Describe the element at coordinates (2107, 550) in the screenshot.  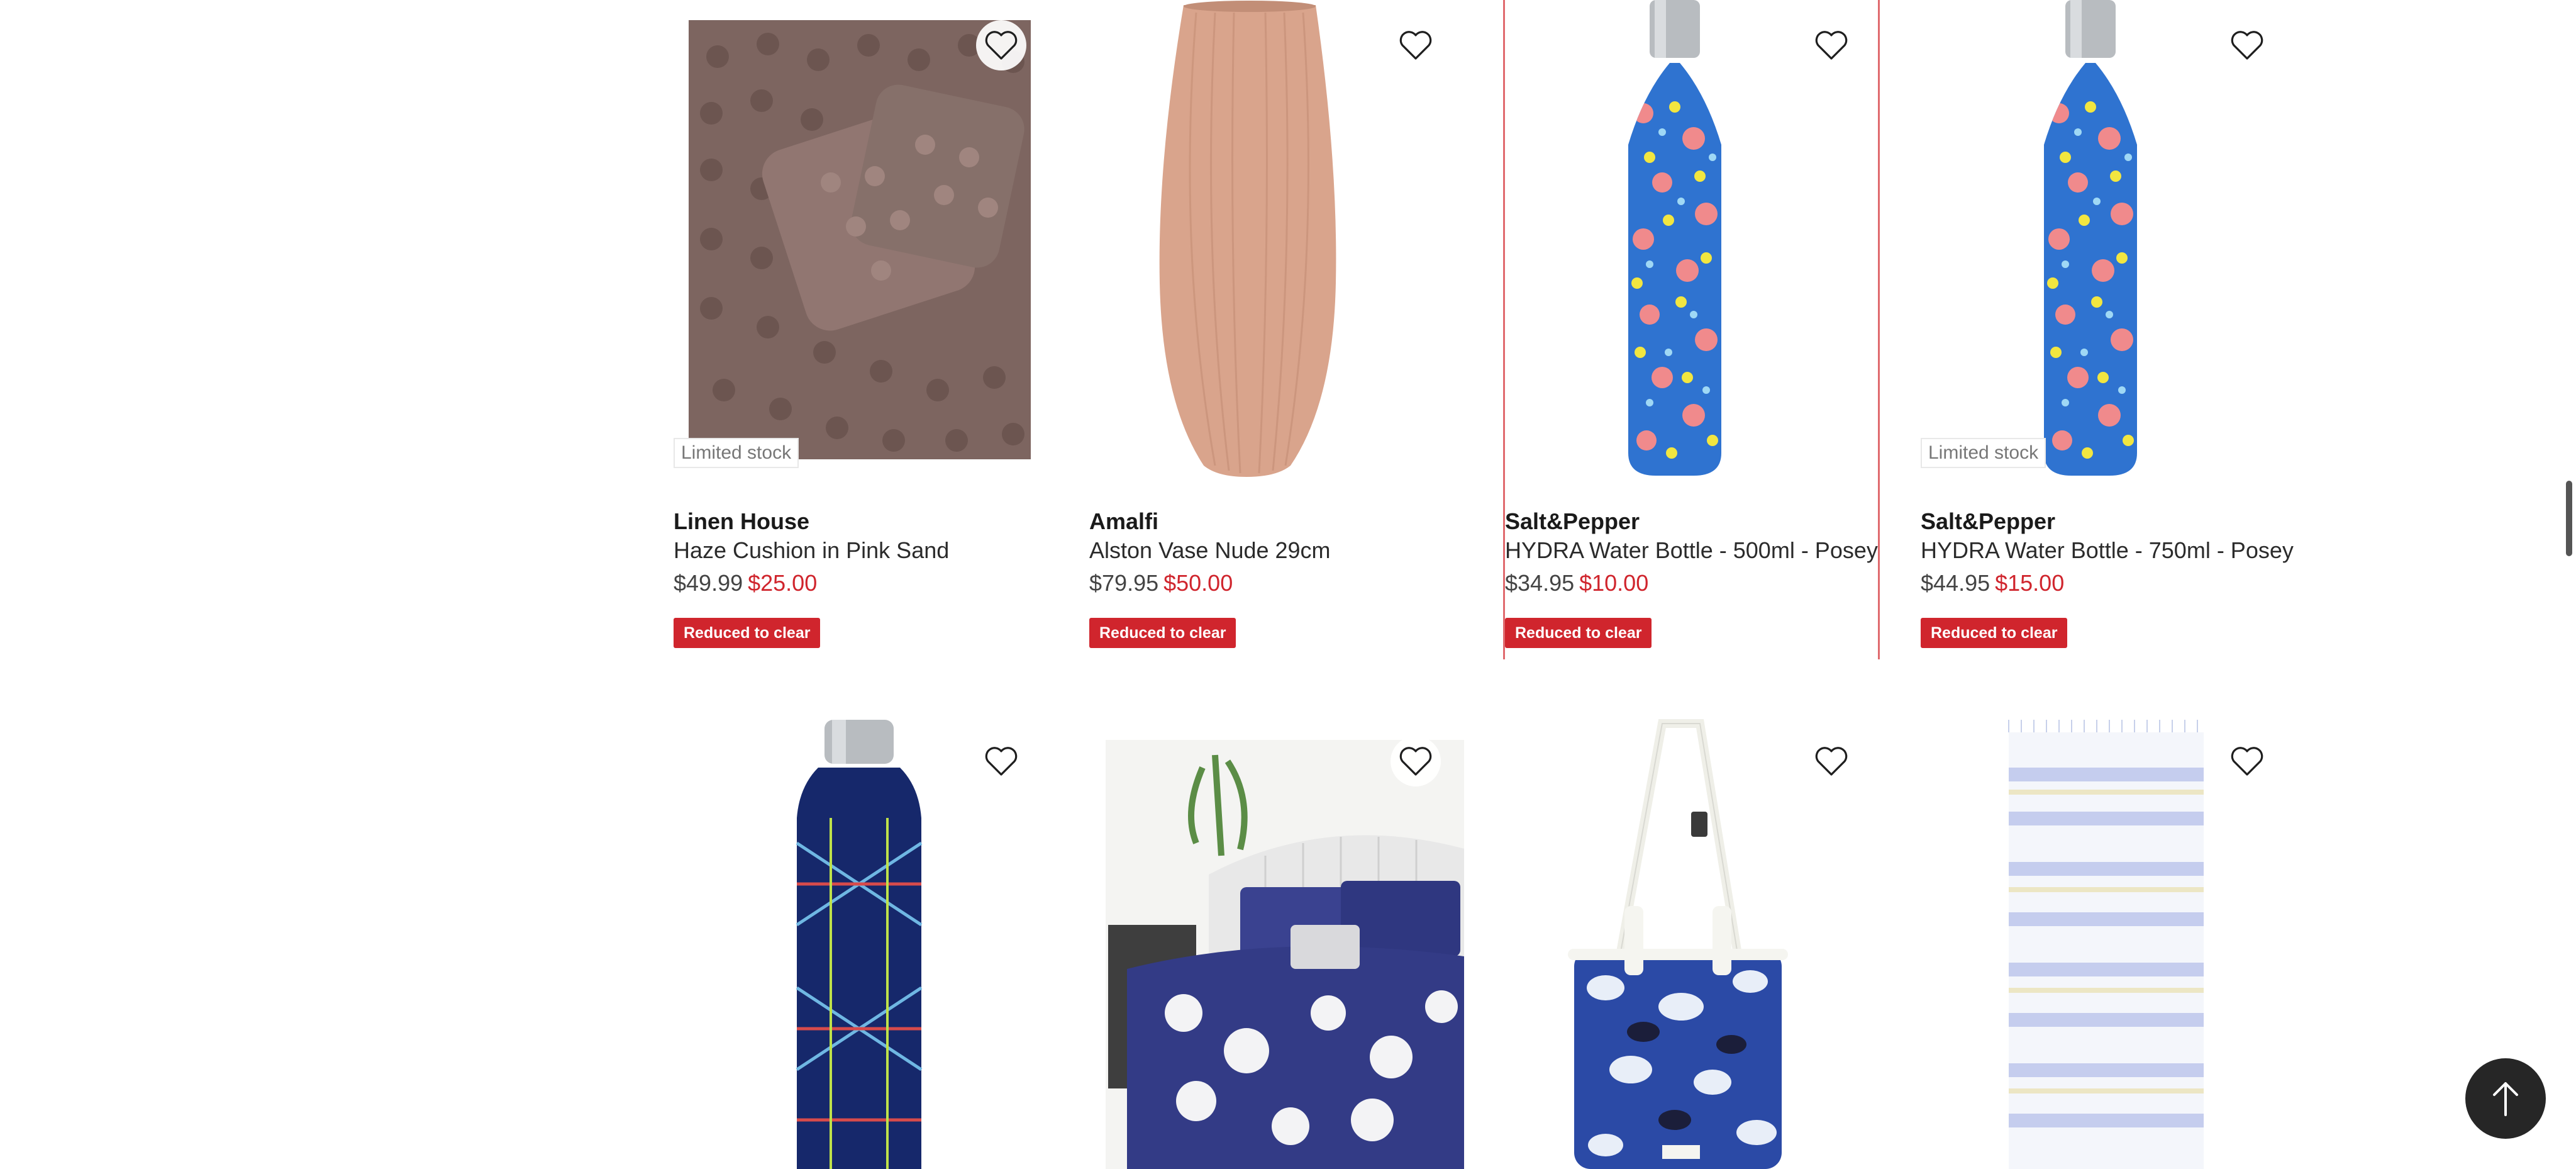
I see `product-name: HYDRA Water Bottle - 750ml - Posey` at that location.